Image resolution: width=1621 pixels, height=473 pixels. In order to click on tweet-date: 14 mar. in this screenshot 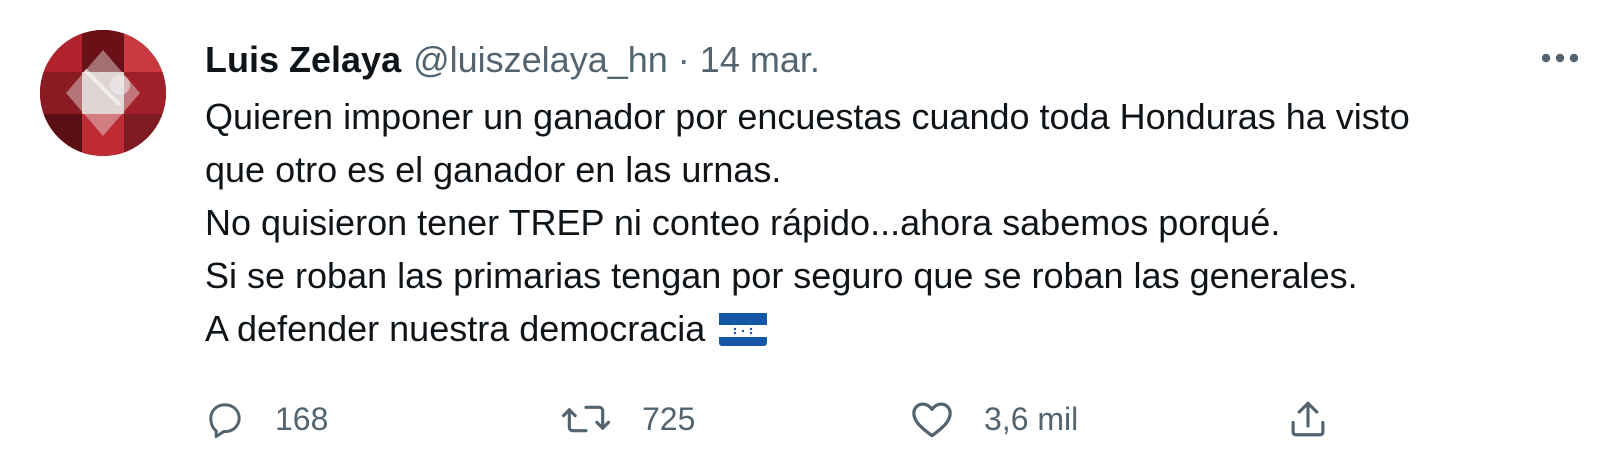, I will do `click(760, 60)`.